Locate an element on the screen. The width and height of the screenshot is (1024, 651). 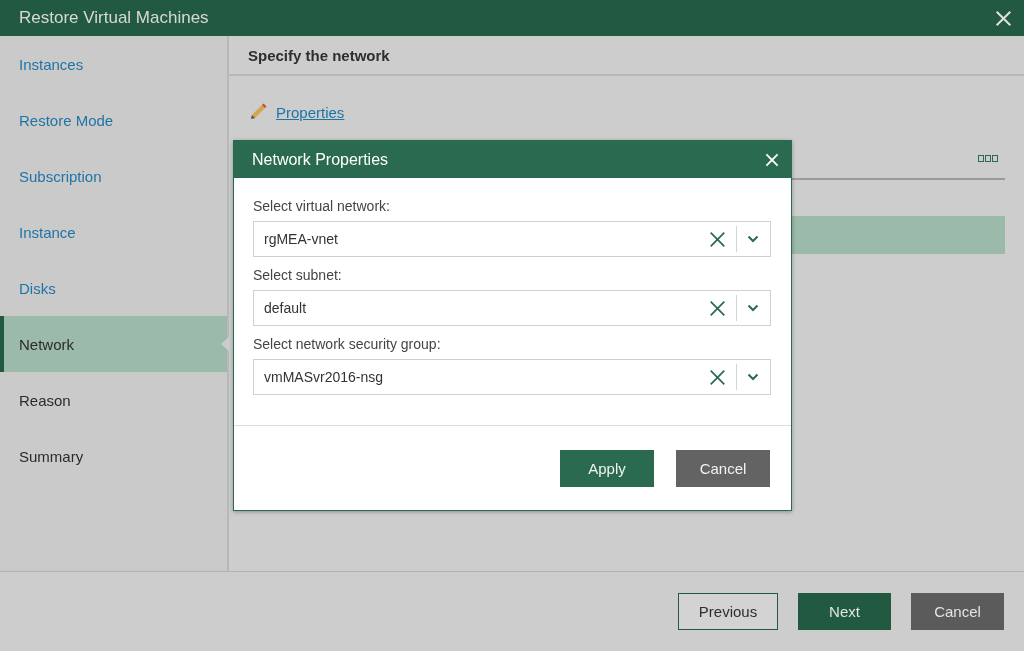
previous-button: Previous is located at coordinates (728, 611).